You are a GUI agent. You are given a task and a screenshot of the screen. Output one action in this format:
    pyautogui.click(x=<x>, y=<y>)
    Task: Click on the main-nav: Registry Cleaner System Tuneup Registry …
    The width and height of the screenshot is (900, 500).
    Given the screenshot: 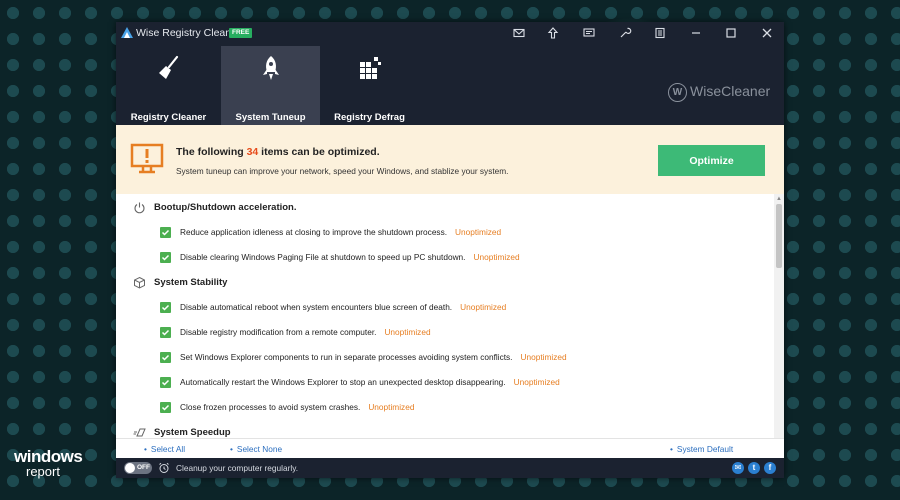 What is the action you would take?
    pyautogui.click(x=450, y=84)
    